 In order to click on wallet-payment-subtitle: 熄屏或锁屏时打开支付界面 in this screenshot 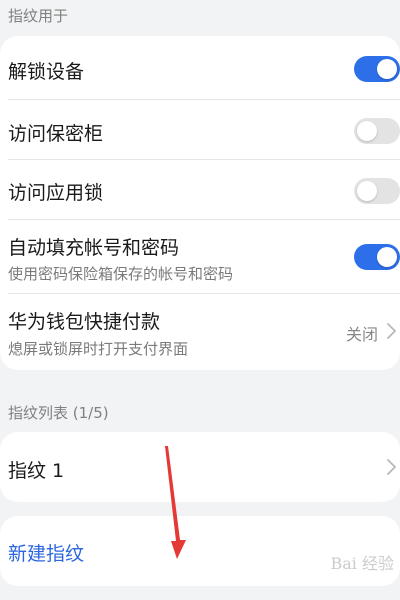, I will do `click(98, 349)`.